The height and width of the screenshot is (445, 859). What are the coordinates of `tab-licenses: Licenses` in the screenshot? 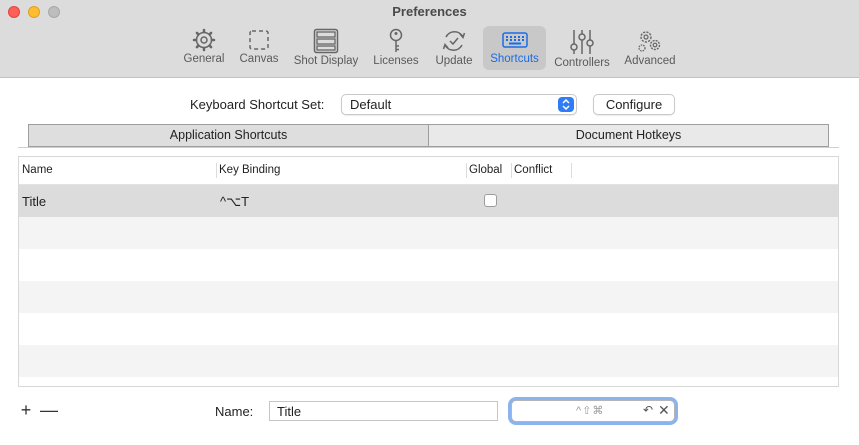 It's located at (396, 48).